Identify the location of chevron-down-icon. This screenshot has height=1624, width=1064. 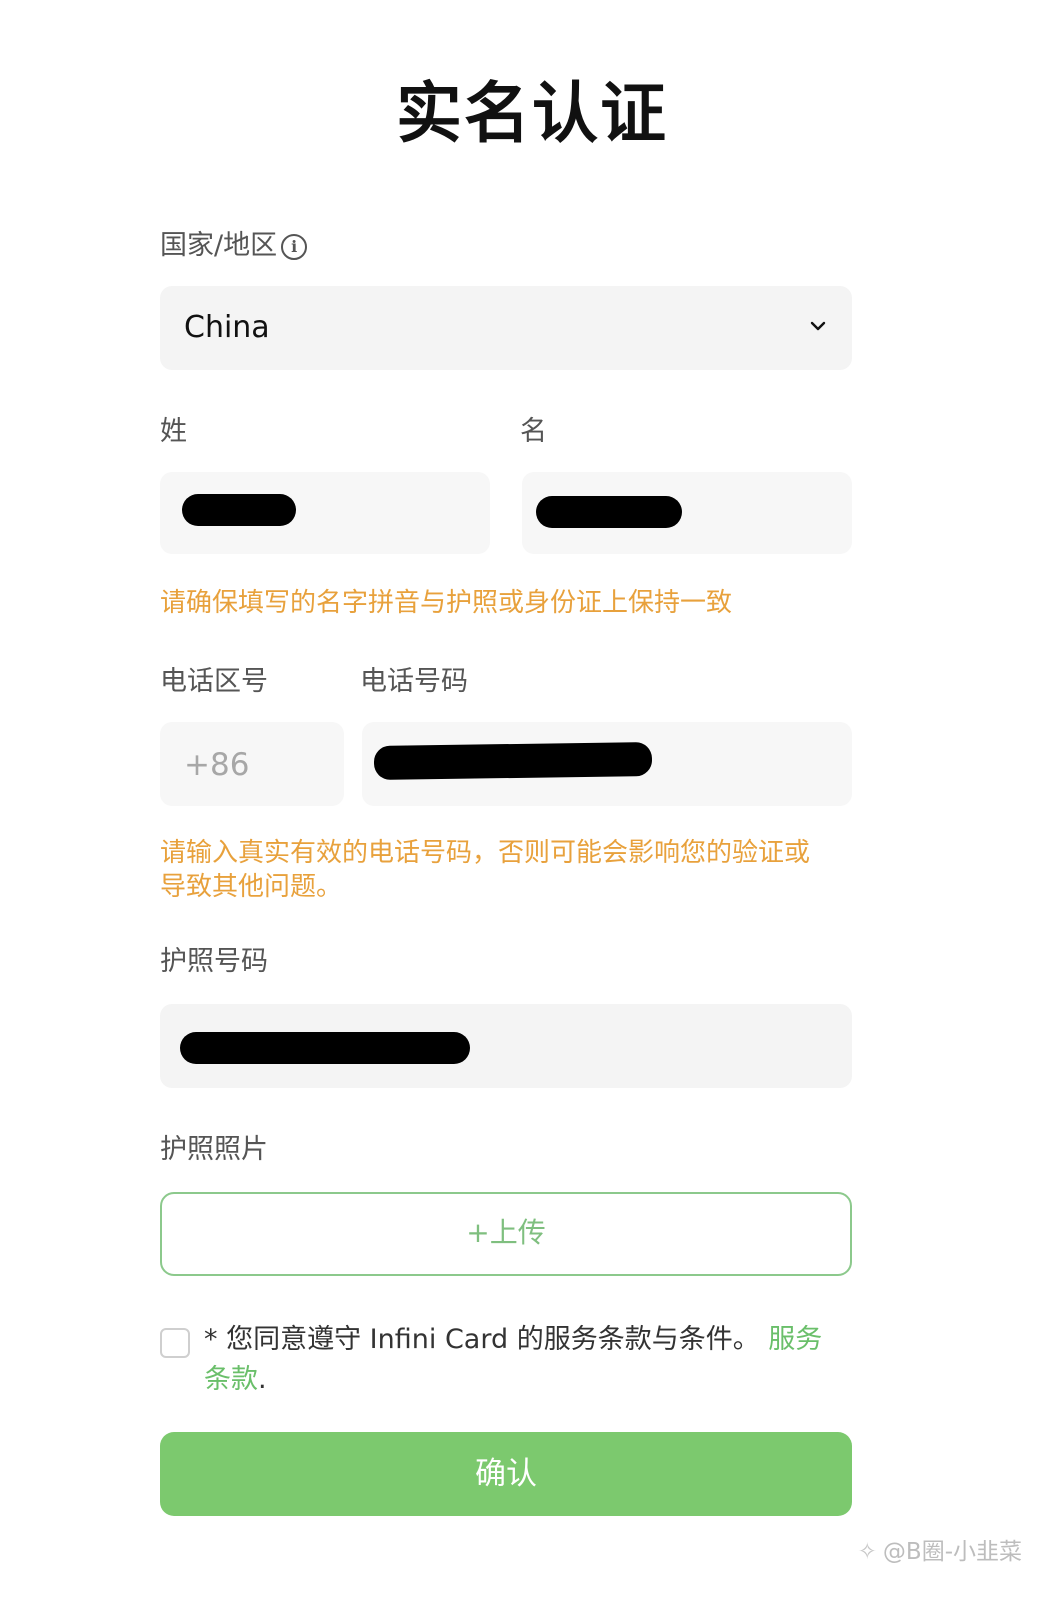
(818, 326).